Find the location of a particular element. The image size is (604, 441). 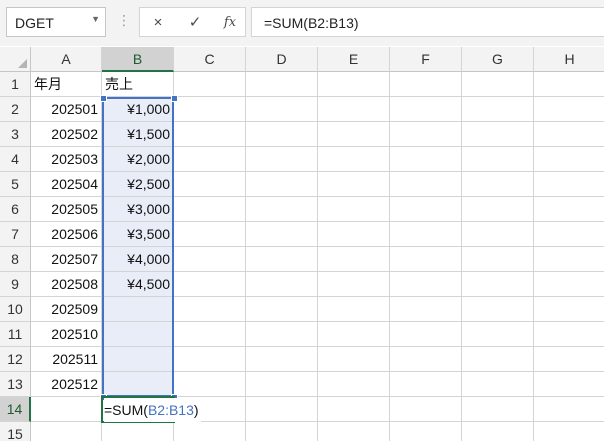

row-header-8: 8 is located at coordinates (15, 259).